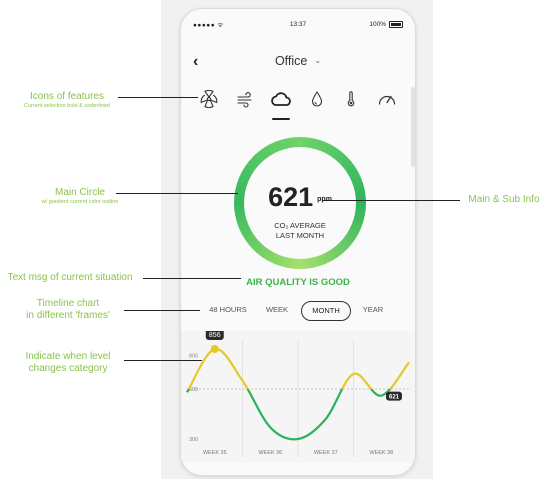 This screenshot has width=542, height=479. I want to click on chevron-down-icon: ⌄, so click(318, 60).